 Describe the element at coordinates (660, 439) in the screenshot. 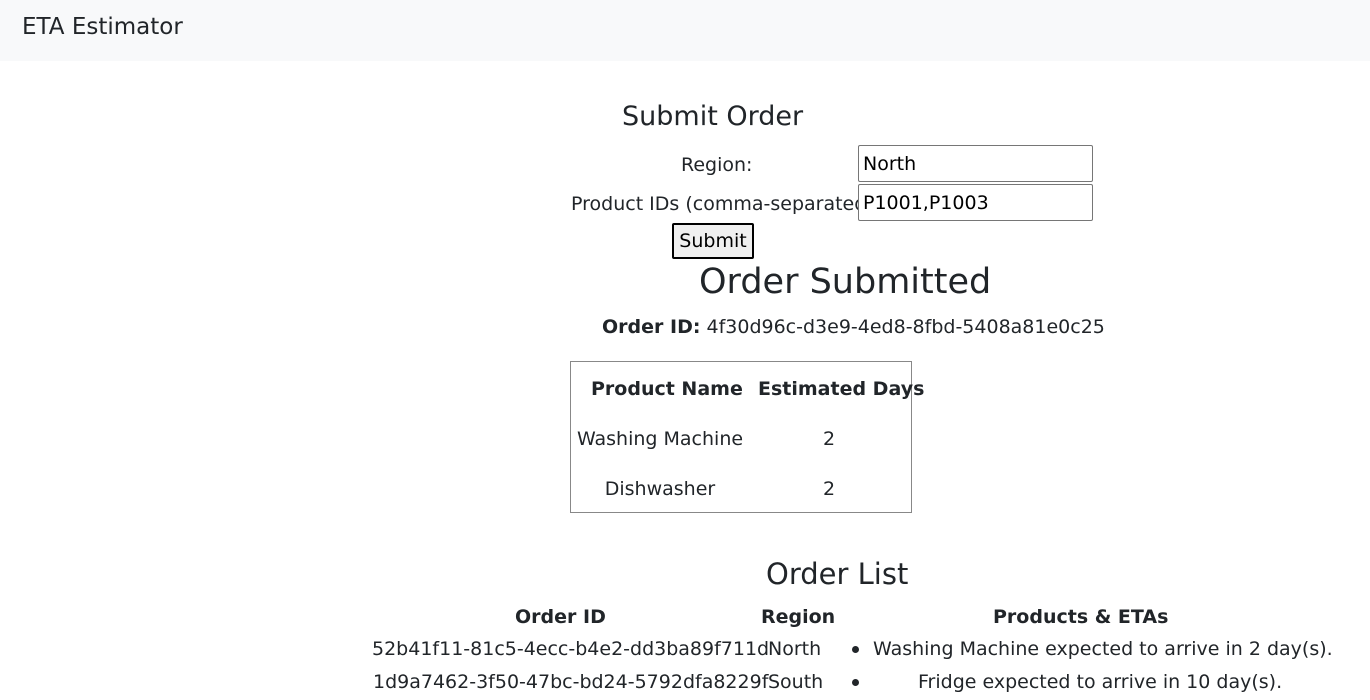

I see `result-row-product-name: Washing Machine` at that location.